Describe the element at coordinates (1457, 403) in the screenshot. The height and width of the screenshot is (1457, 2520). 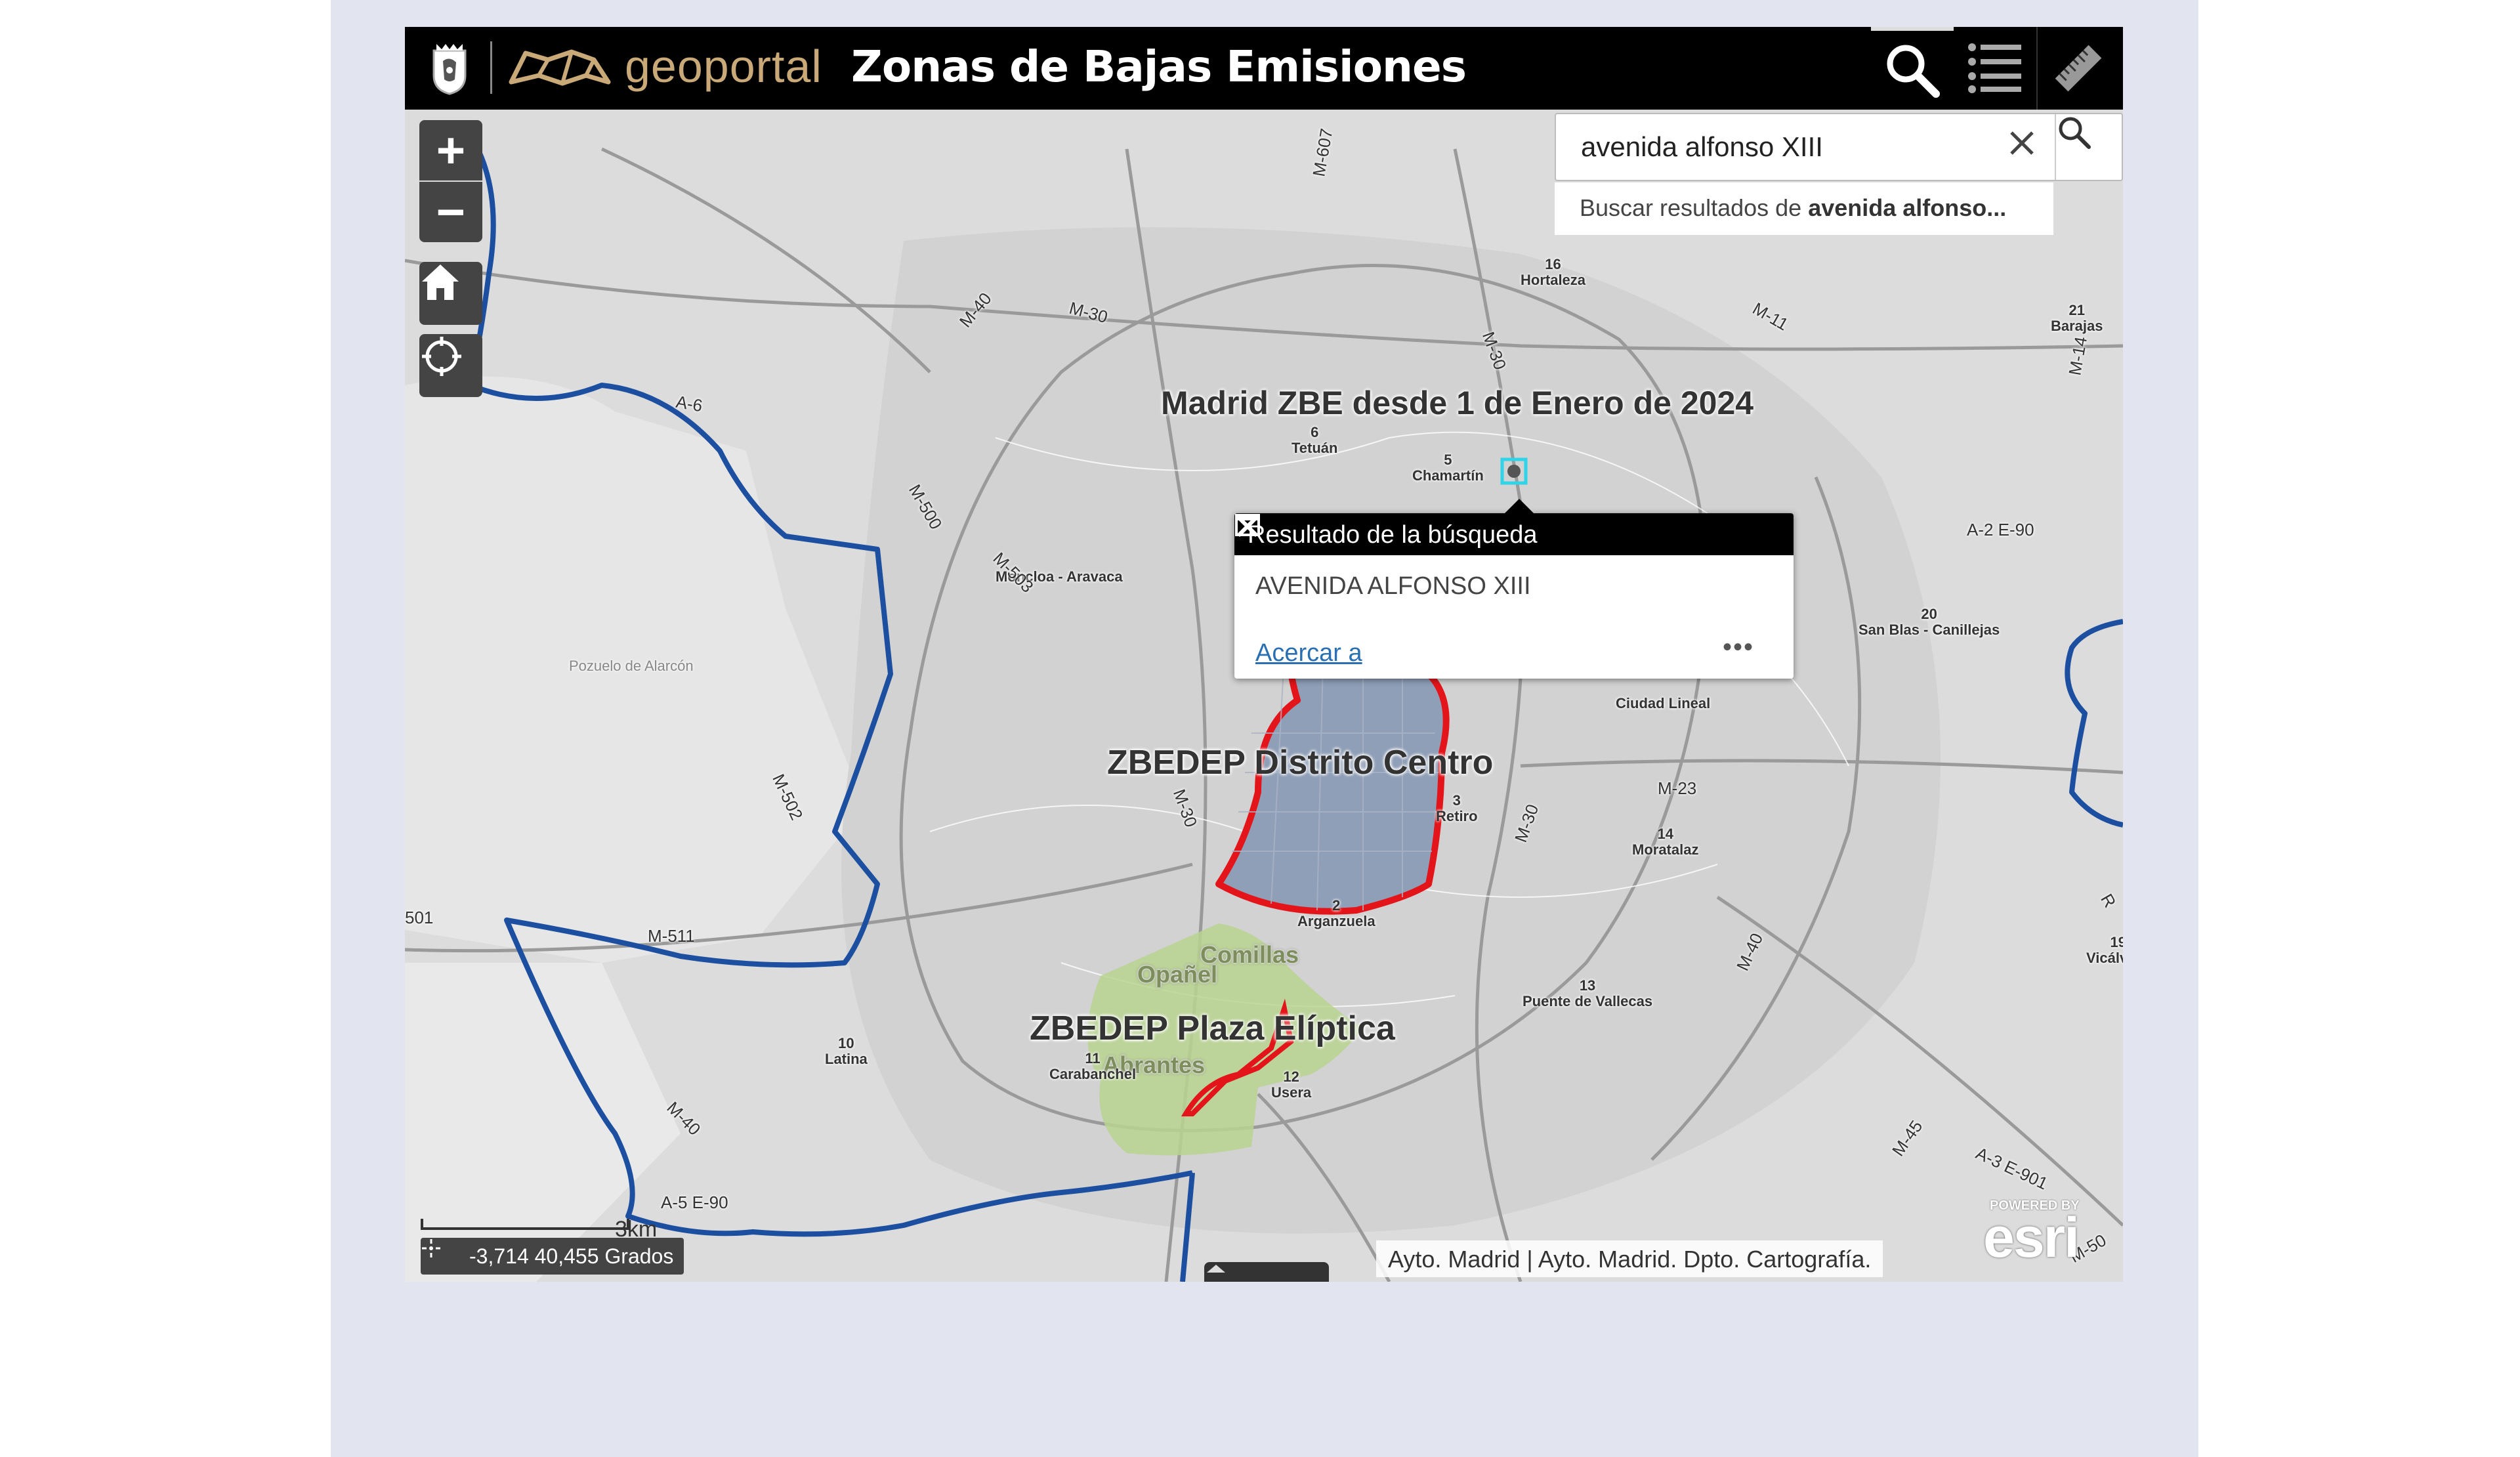
I see `madrid-zbe-label: Madrid ZBE desde 1 de Enero de 2024` at that location.